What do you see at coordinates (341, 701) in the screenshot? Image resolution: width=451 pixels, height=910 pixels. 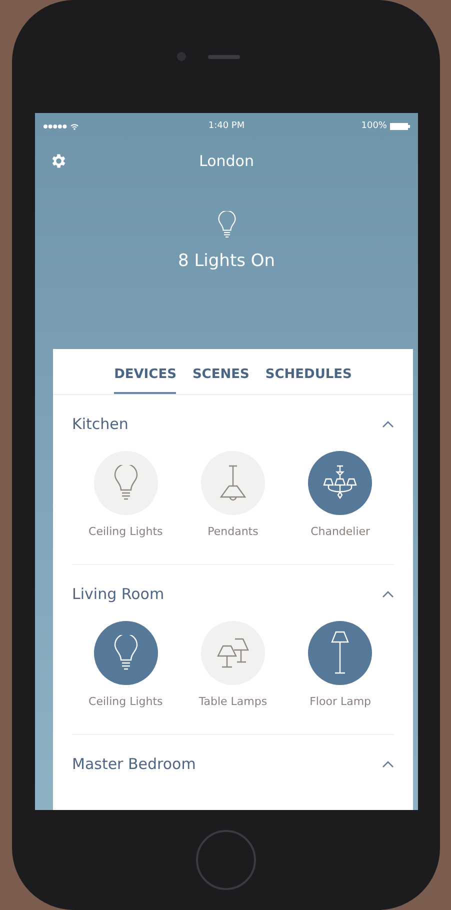 I see `device-name: Floor Lamp` at bounding box center [341, 701].